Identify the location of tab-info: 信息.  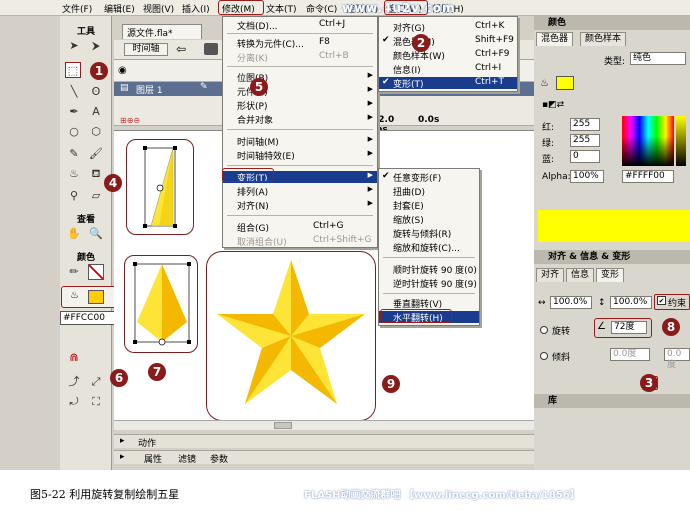
(580, 275).